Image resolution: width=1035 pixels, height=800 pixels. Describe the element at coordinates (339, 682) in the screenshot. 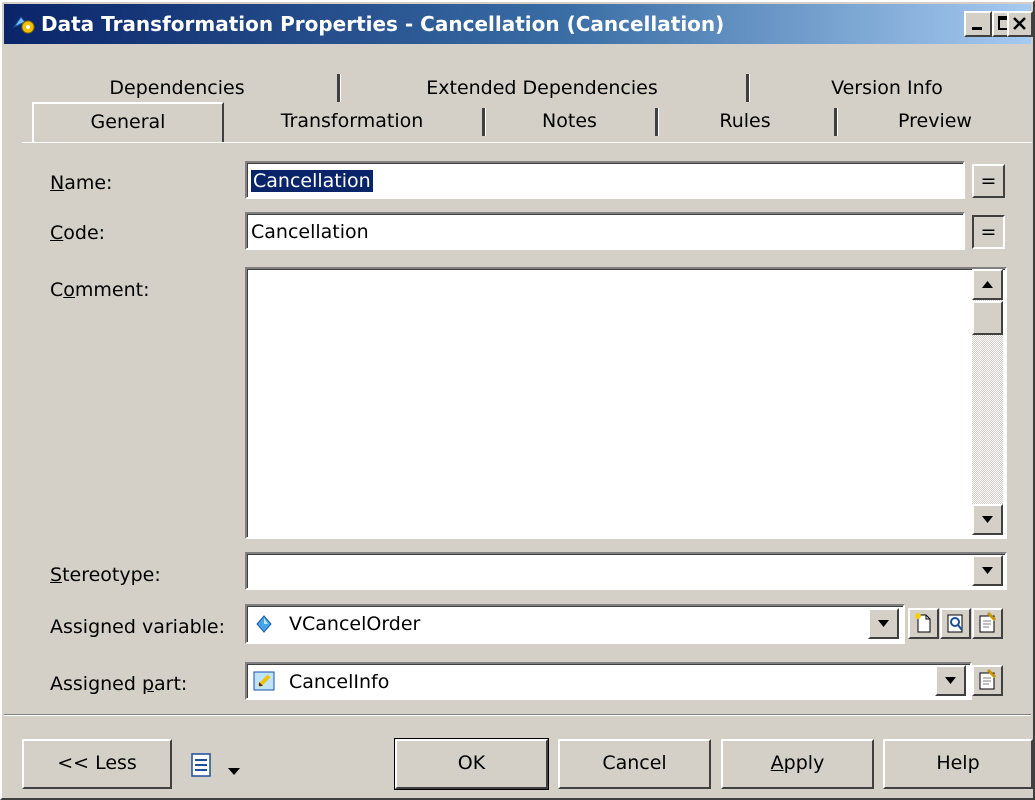

I see `assigned-part-value: CancelInfo` at that location.